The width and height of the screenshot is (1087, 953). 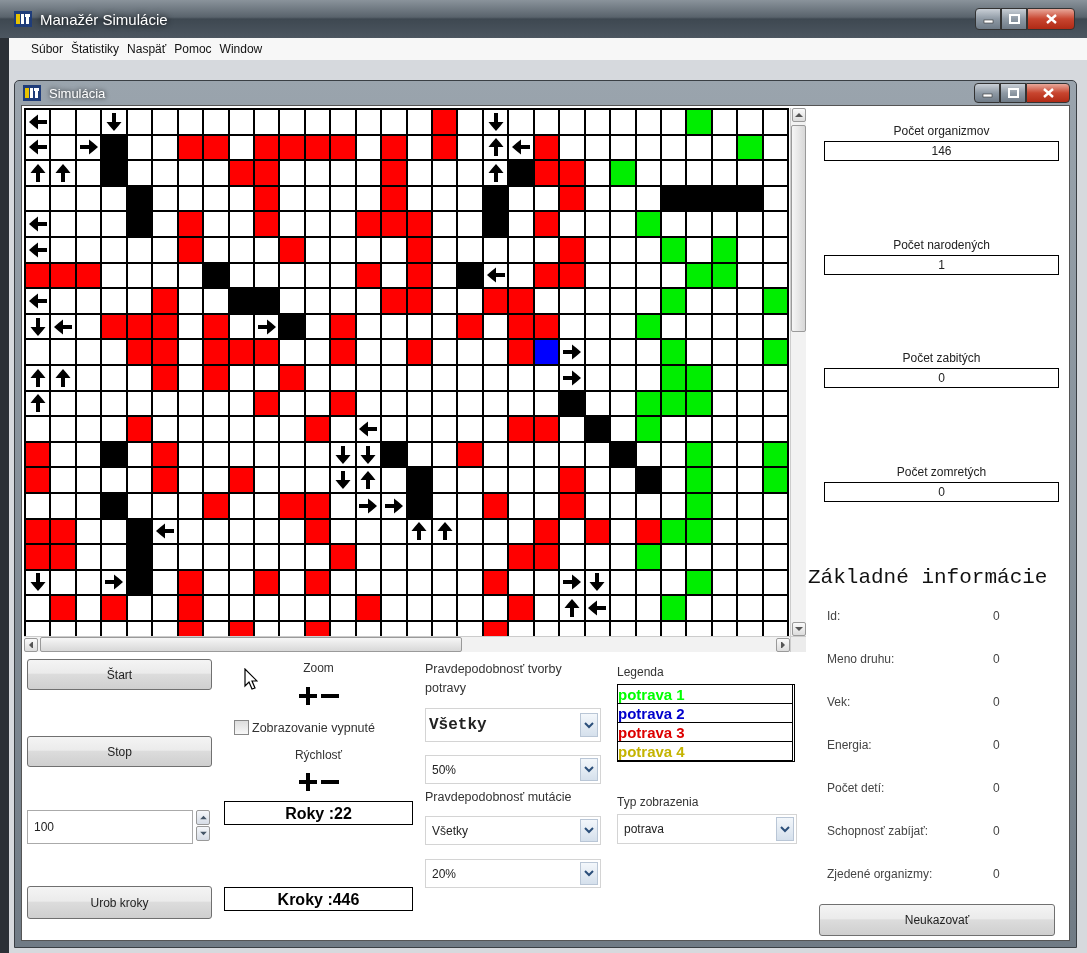 I want to click on stat-label: Počet zomretých, so click(x=941, y=471).